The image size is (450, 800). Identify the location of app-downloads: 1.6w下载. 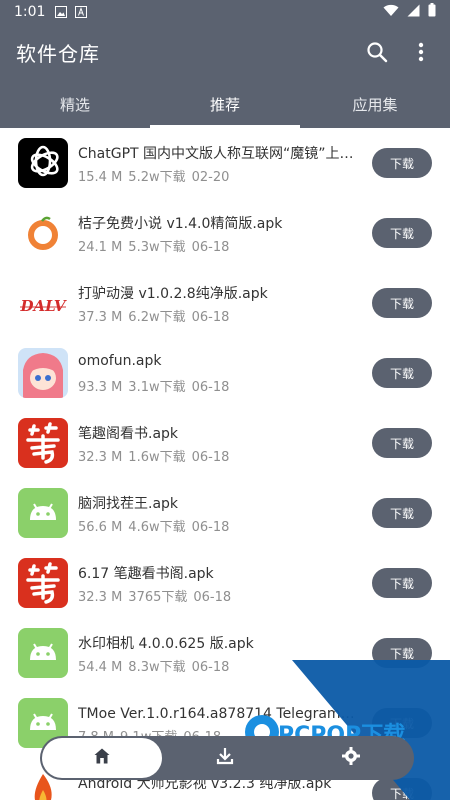
(157, 457).